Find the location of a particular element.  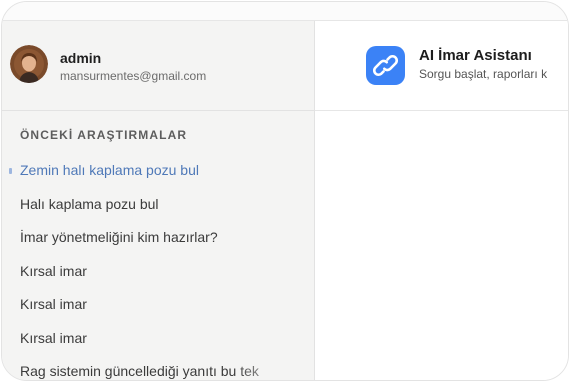

history-item: Rag sistemin güncellediği yanıtı bu tek is located at coordinates (158, 368).